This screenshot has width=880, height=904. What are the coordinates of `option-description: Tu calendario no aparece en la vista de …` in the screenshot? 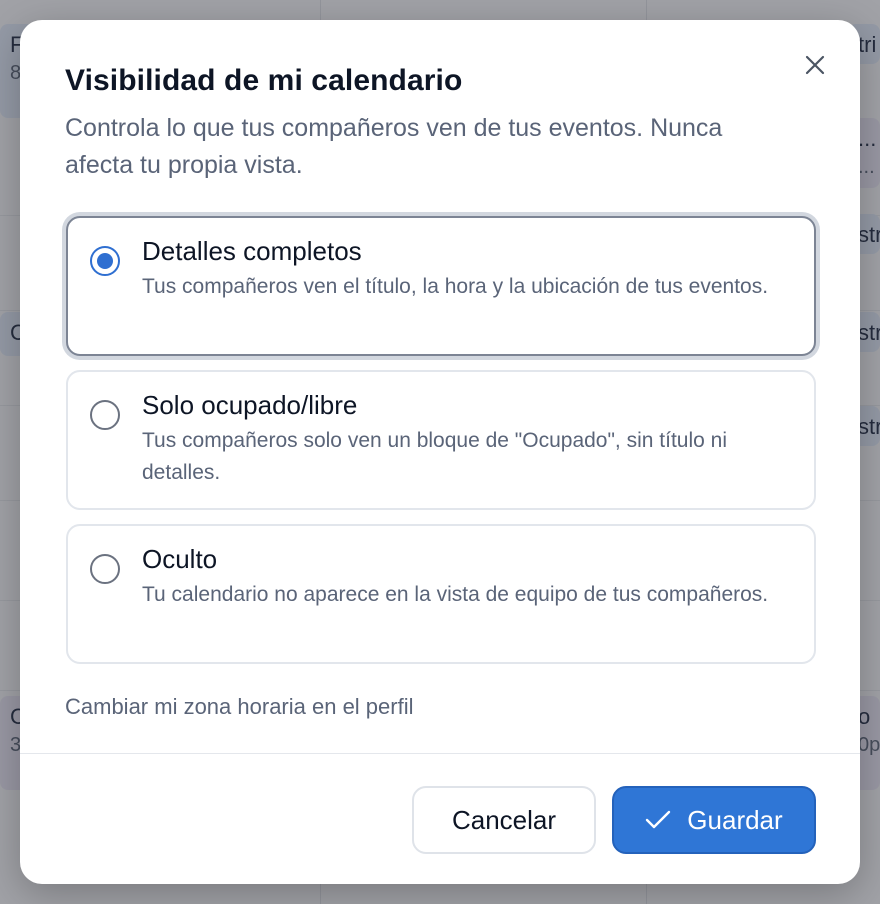 It's located at (455, 594).